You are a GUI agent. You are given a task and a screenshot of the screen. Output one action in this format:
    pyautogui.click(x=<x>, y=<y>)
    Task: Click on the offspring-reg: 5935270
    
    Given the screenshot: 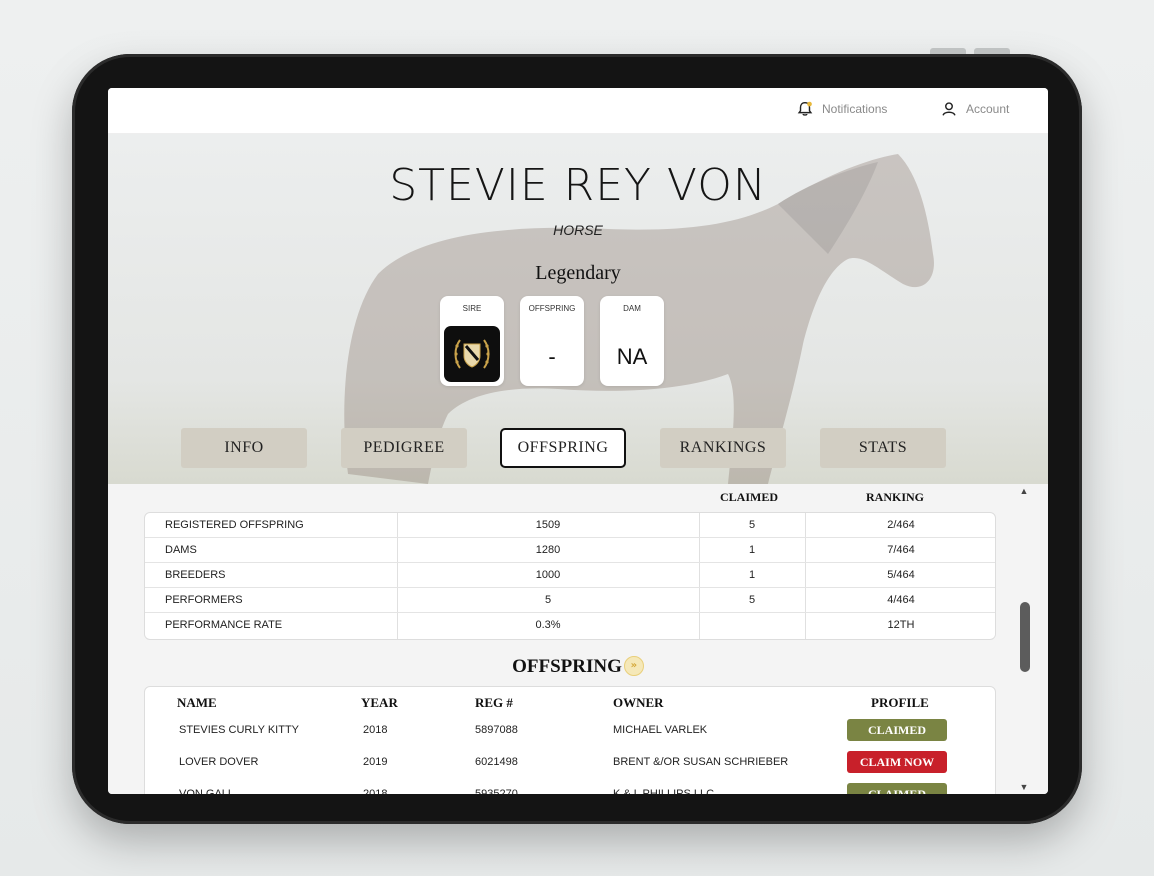 What is the action you would take?
    pyautogui.click(x=496, y=791)
    